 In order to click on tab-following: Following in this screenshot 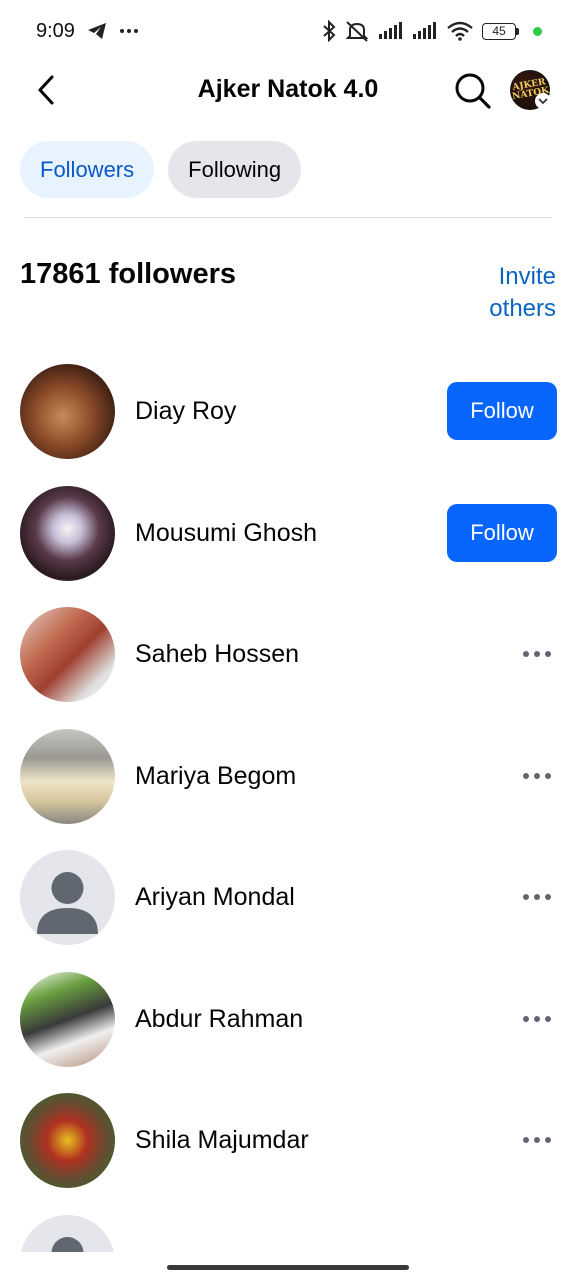, I will do `click(235, 169)`.